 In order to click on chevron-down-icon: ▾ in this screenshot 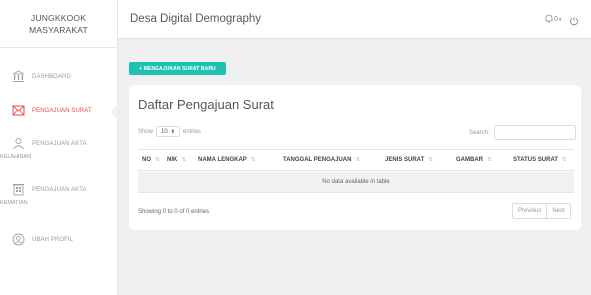, I will do `click(560, 19)`.